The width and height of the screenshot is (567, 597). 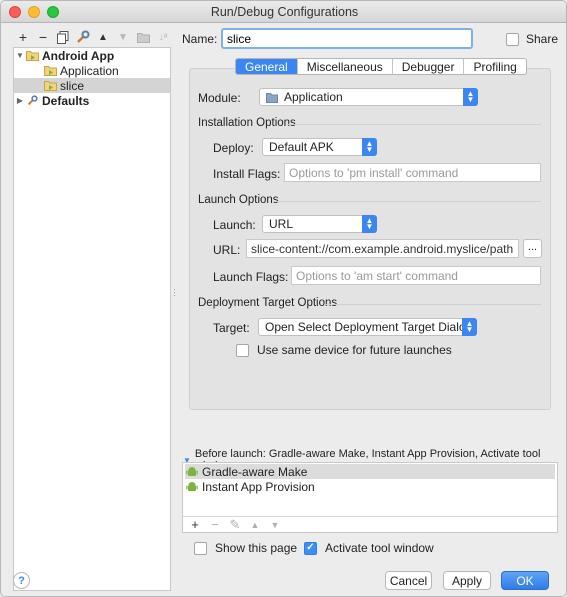 What do you see at coordinates (427, 66) in the screenshot?
I see `tab-debugger: Debugger` at bounding box center [427, 66].